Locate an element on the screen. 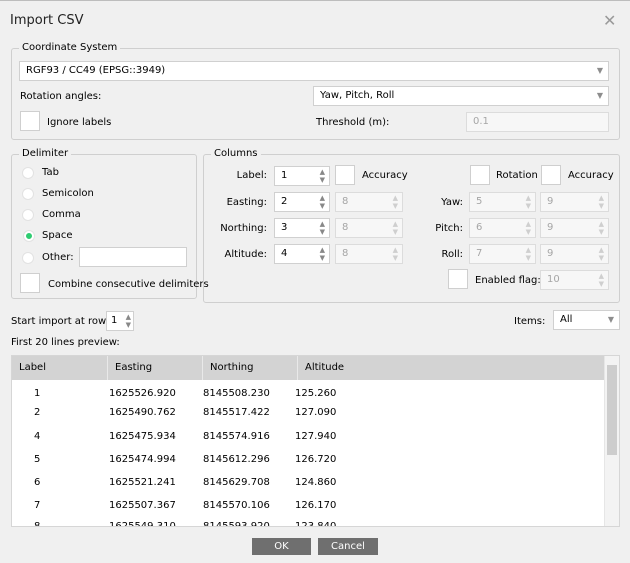 Image resolution: width=630 pixels, height=563 pixels. northing-column-input: 3 ▲ ▼ is located at coordinates (302, 228).